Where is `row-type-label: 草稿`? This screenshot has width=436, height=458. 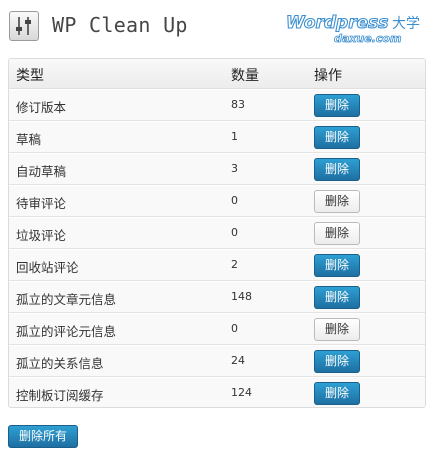
row-type-label: 草稿 is located at coordinates (29, 139).